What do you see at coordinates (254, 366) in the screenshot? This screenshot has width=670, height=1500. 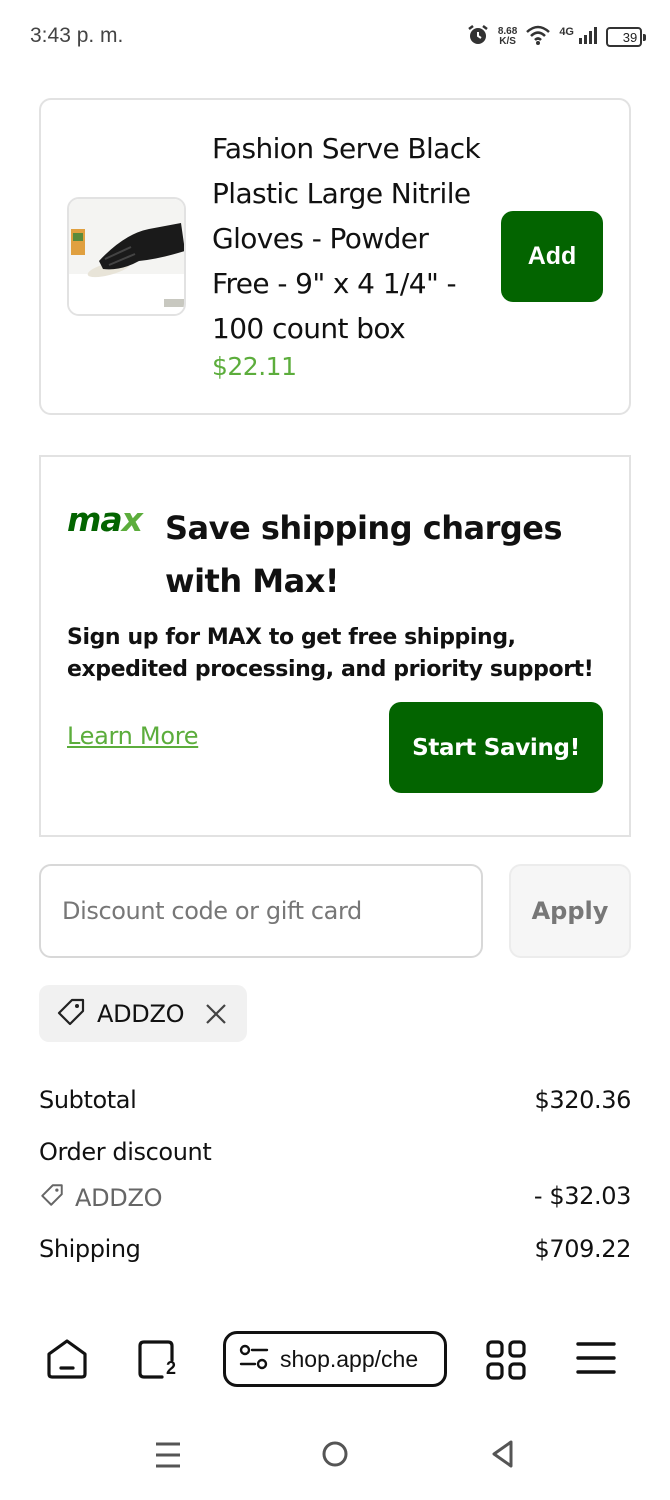 I see `product-price: $22.11` at bounding box center [254, 366].